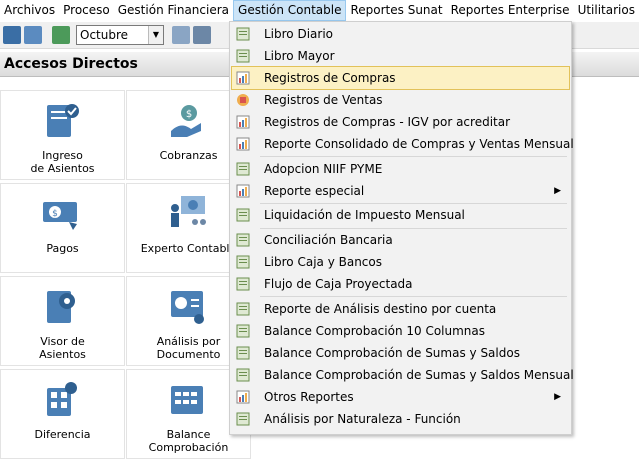  What do you see at coordinates (400, 169) in the screenshot?
I see `menu-item-adopcion-niif: Adopcion NIIF PYME` at bounding box center [400, 169].